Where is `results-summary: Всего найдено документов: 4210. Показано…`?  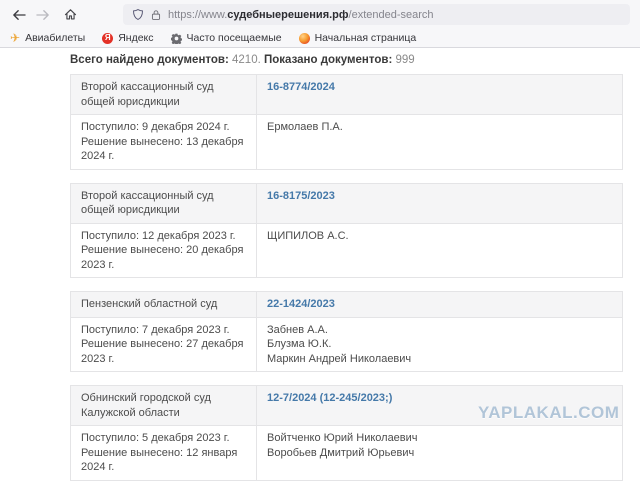 results-summary: Всего найдено документов: 4210. Показано… is located at coordinates (355, 60).